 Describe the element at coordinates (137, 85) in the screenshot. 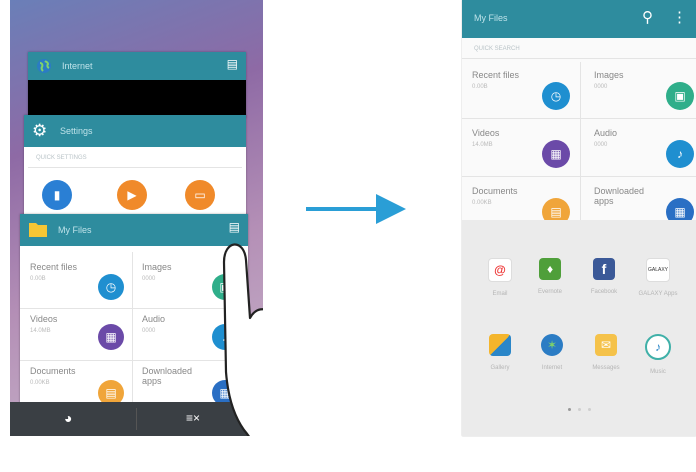

I see `recent-app-internet-card: Internet ▤` at that location.